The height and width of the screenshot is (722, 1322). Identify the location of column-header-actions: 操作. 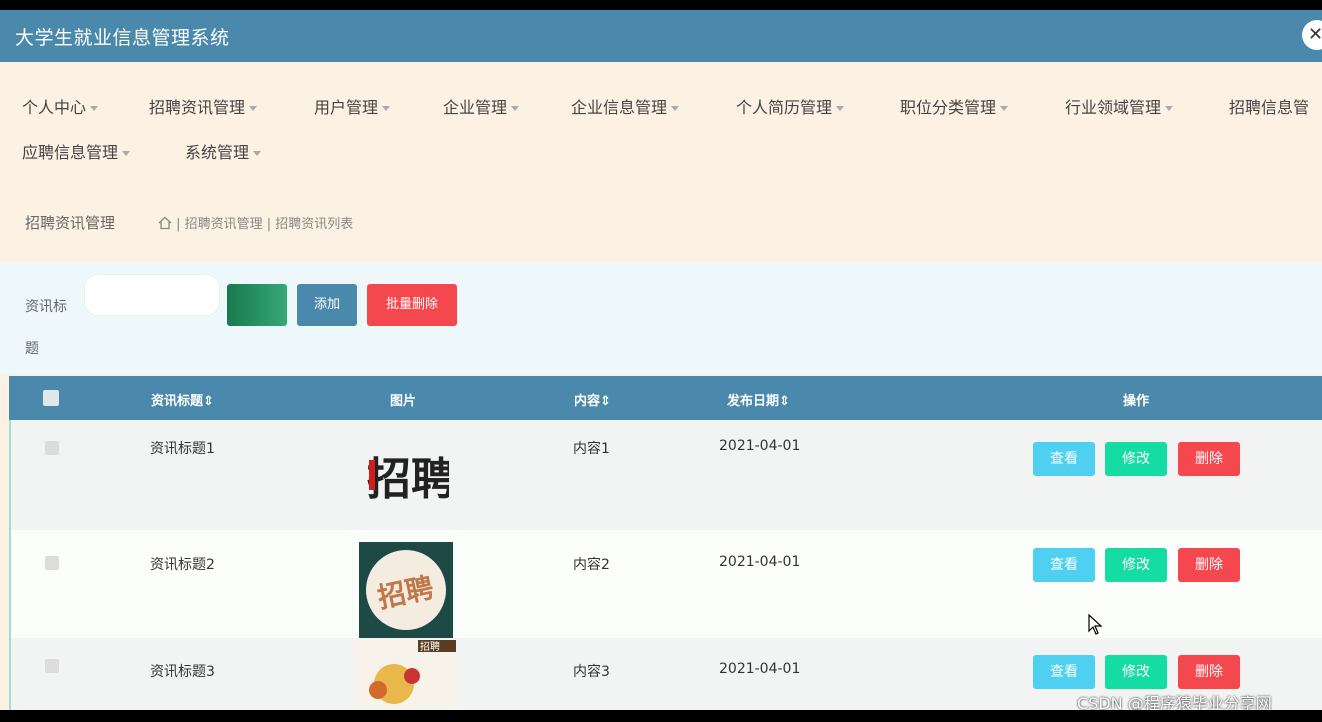
(1136, 401).